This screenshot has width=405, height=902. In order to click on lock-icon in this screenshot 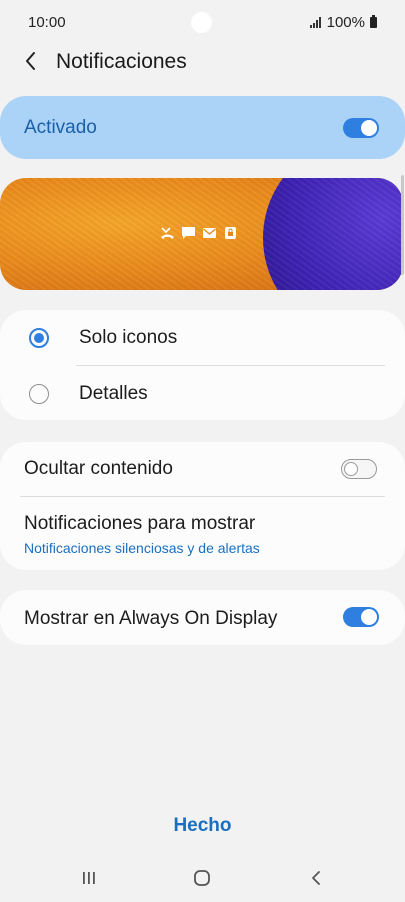, I will do `click(230, 233)`.